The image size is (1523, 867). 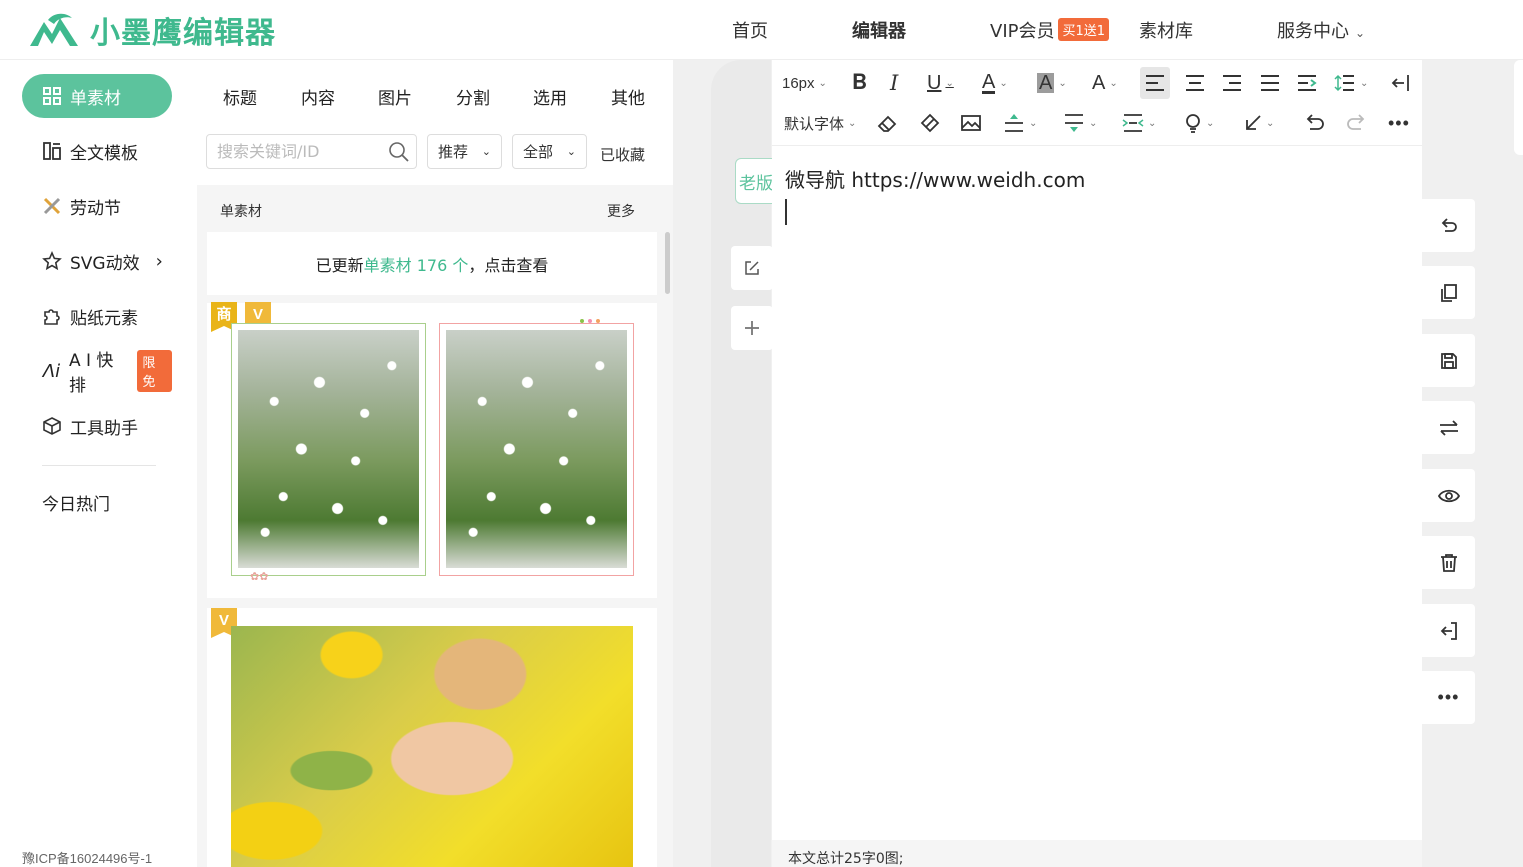 What do you see at coordinates (435, 122) in the screenshot?
I see `panel-header: 标题 内容 图片 分割 选用 其他 推荐 ⌄ 全部 ⌄ 已收藏` at bounding box center [435, 122].